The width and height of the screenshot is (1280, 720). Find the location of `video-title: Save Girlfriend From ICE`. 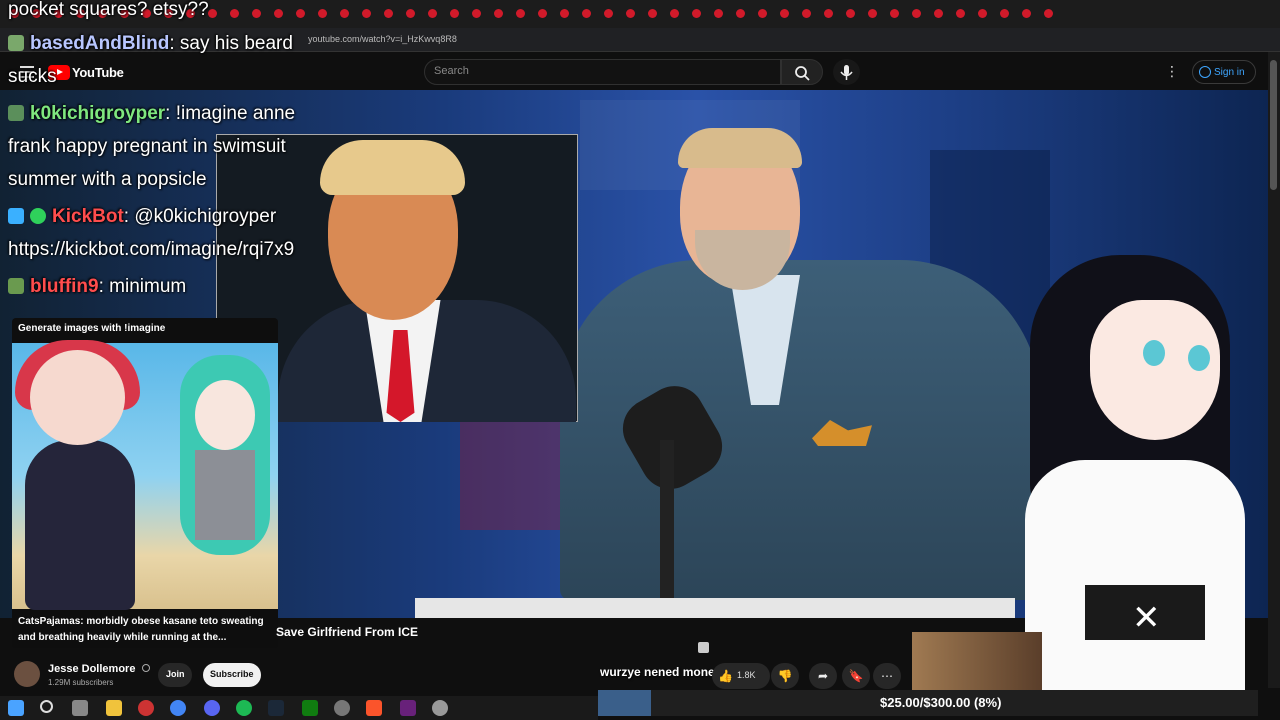

video-title: Save Girlfriend From ICE is located at coordinates (347, 632).